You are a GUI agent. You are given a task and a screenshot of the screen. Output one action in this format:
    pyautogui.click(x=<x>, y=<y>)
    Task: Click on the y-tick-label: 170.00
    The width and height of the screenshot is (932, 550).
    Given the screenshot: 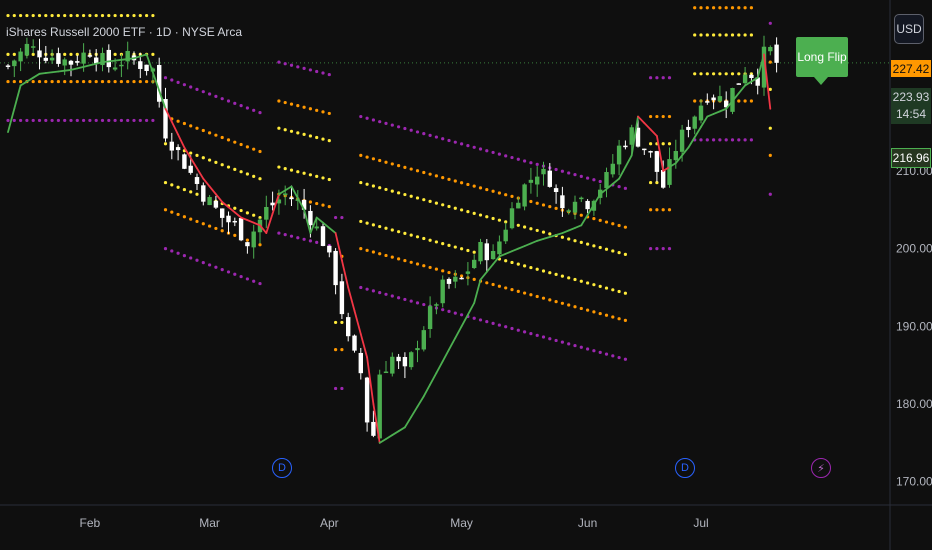 What is the action you would take?
    pyautogui.click(x=914, y=482)
    